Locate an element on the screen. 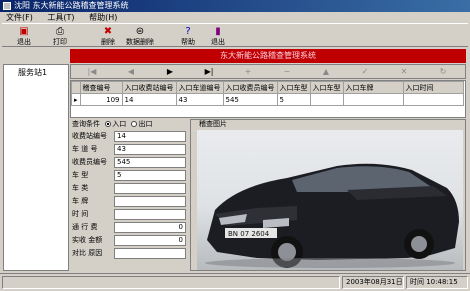  query-condition: 查询条件 入口 出口 is located at coordinates (112, 124).